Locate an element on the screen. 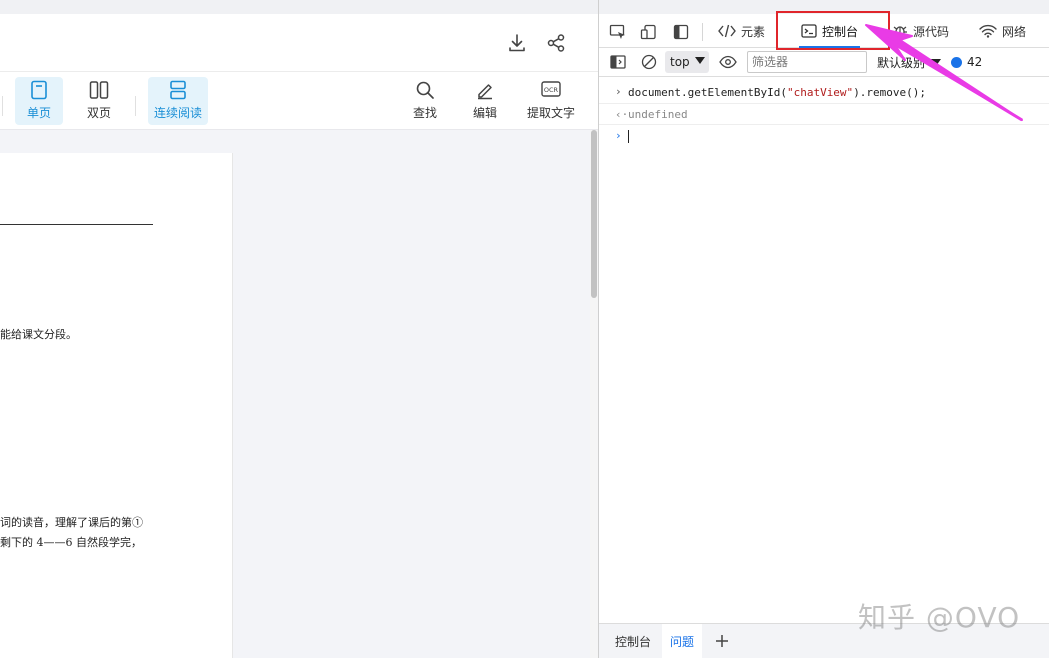 This screenshot has width=1049, height=658. ocr-icon: OCR is located at coordinates (551, 90).